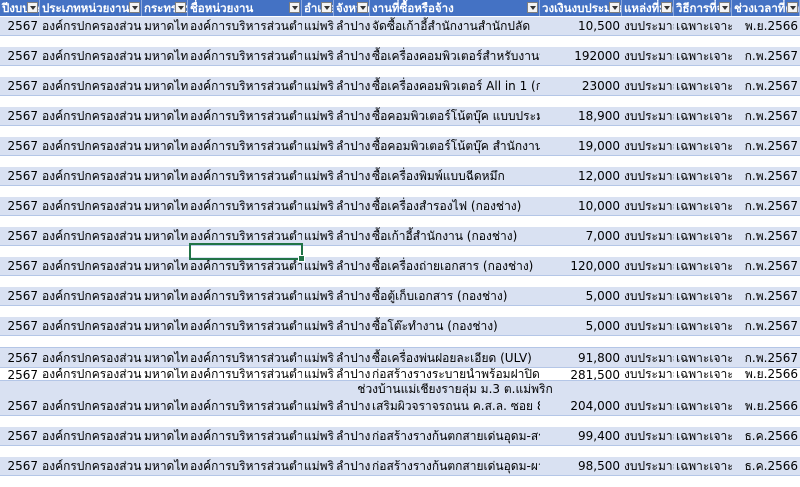 This screenshot has width=800, height=487. I want to click on cell-procurement-period: พ.ย.2566, so click(766, 406).